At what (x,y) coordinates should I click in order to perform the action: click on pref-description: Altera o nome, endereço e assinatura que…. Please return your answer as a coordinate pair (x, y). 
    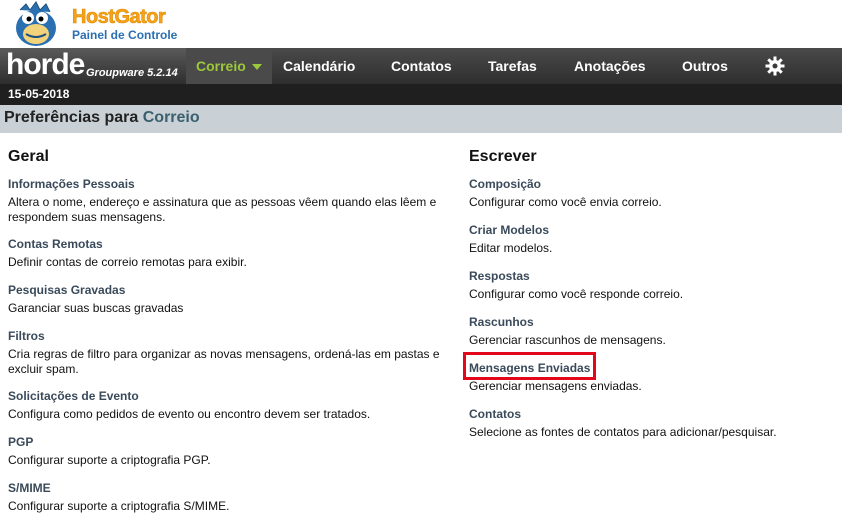
    Looking at the image, I should click on (222, 209).